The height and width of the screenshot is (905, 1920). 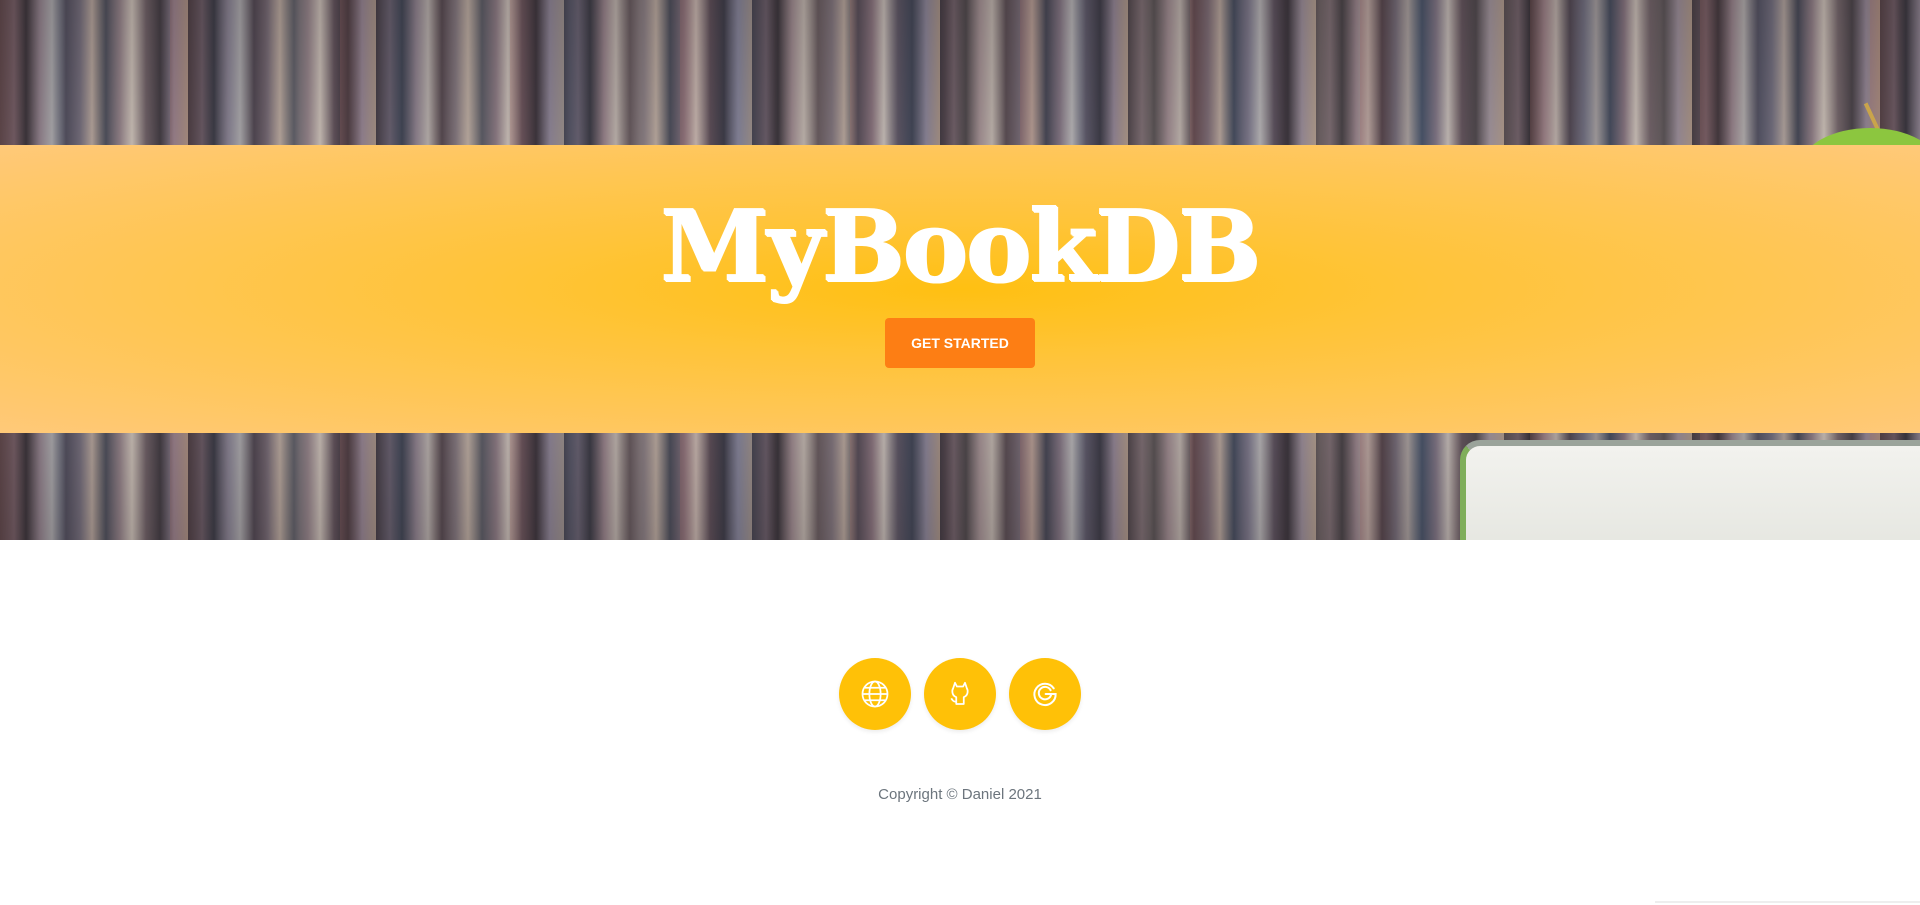 I want to click on google-link-button, so click(x=1045, y=694).